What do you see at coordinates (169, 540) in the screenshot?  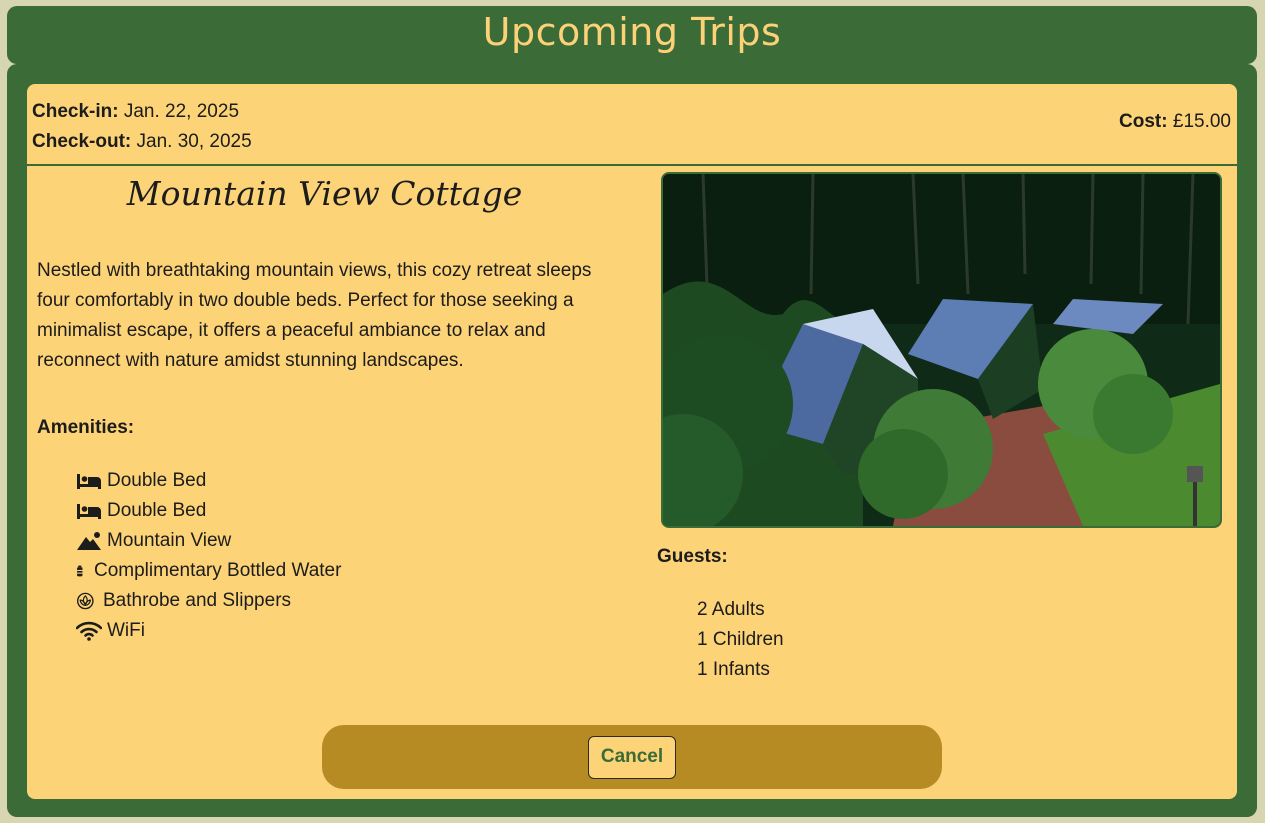 I see `amenity-label: Mountain View` at bounding box center [169, 540].